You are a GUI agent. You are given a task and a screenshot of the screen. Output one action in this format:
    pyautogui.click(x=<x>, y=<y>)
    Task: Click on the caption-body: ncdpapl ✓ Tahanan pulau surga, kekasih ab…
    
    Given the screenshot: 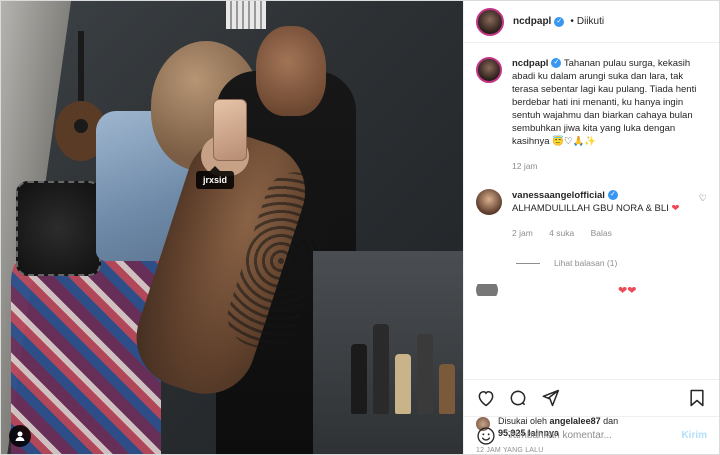 What is the action you would take?
    pyautogui.click(x=609, y=115)
    